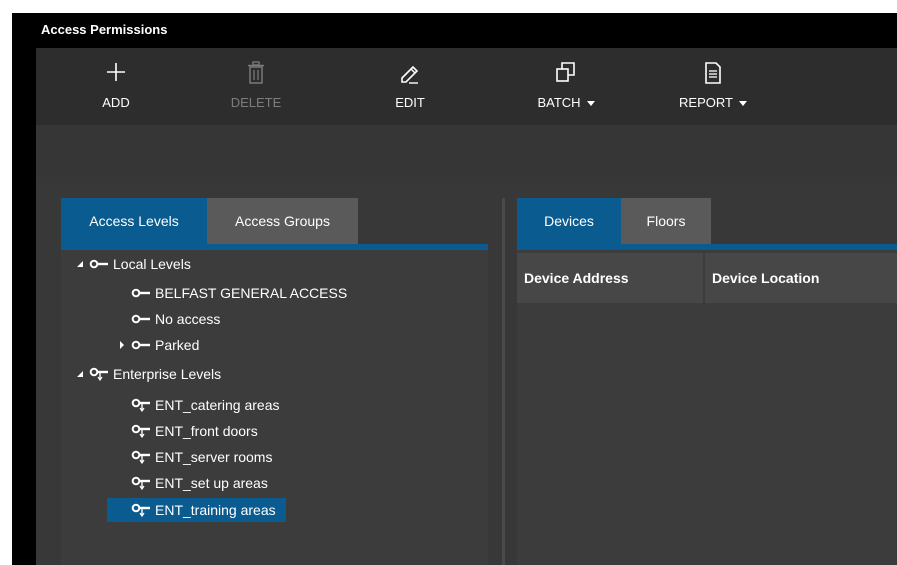 The image size is (897, 565). Describe the element at coordinates (707, 247) in the screenshot. I see `right-tab-underline` at that location.